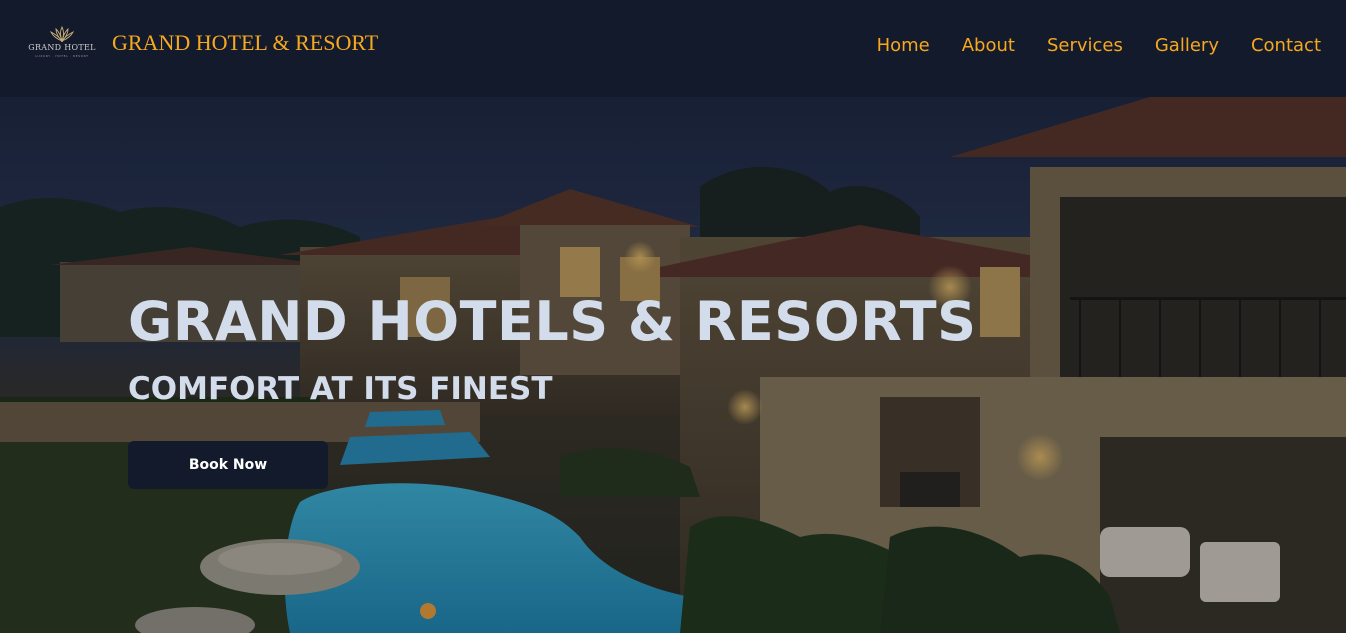 The height and width of the screenshot is (633, 1346). I want to click on logo-subtext: LUXURY · HOTEL · RESORT, so click(62, 56).